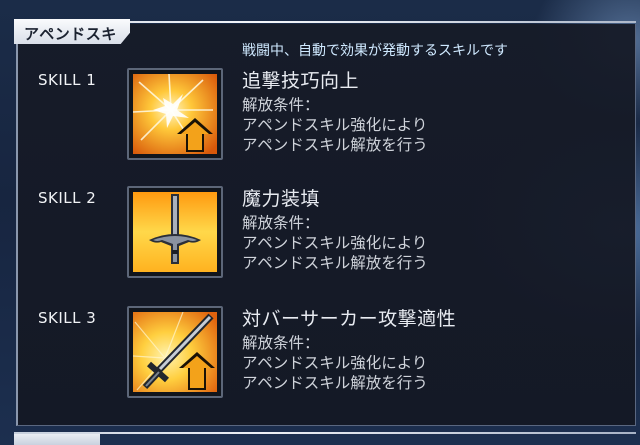 Image resolution: width=640 pixels, height=445 pixels. What do you see at coordinates (301, 81) in the screenshot?
I see `skill-name: 追撃技巧向上` at bounding box center [301, 81].